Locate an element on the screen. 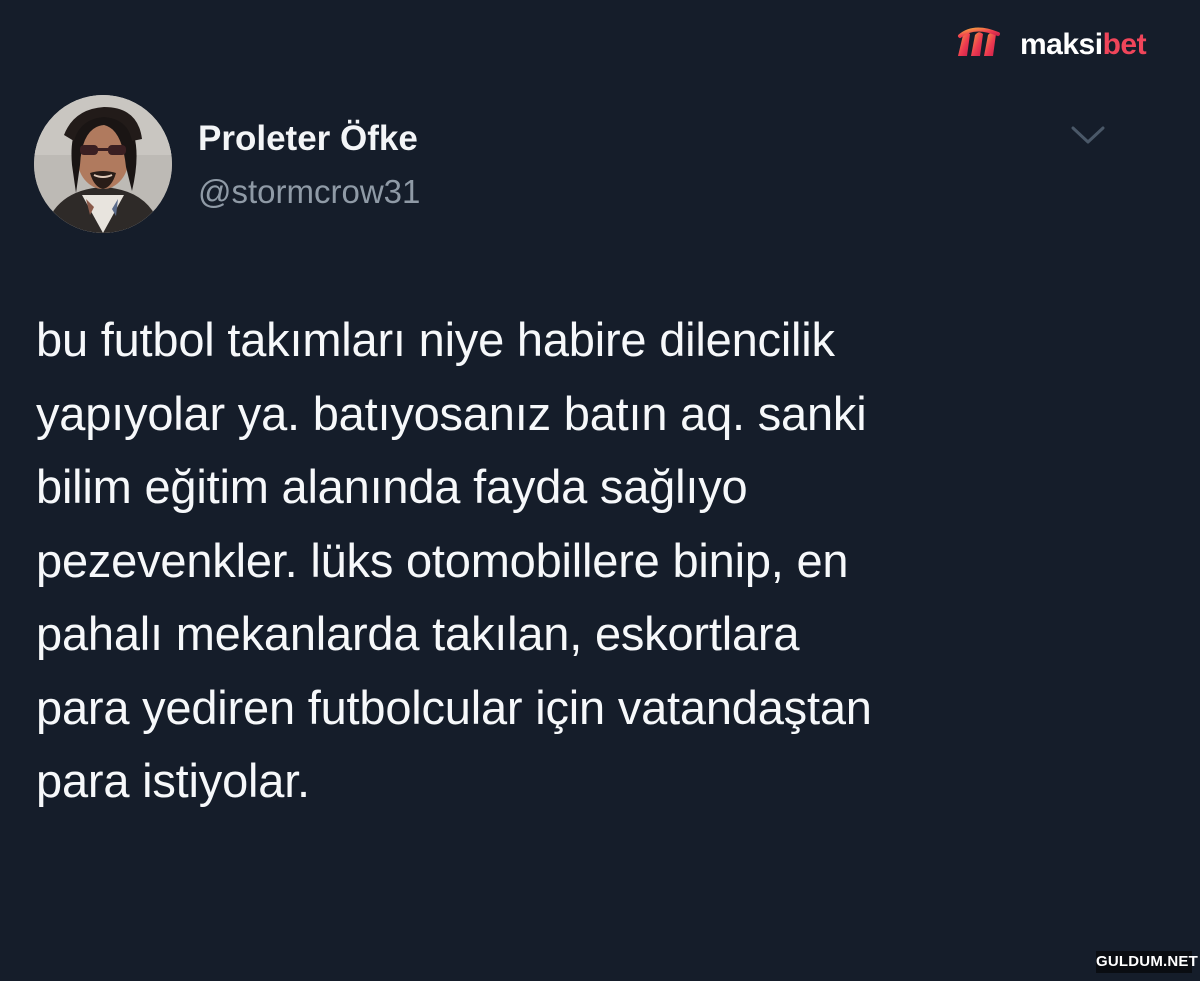 Image resolution: width=1200 pixels, height=981 pixels. display-name: Proleter Öfke is located at coordinates (308, 139).